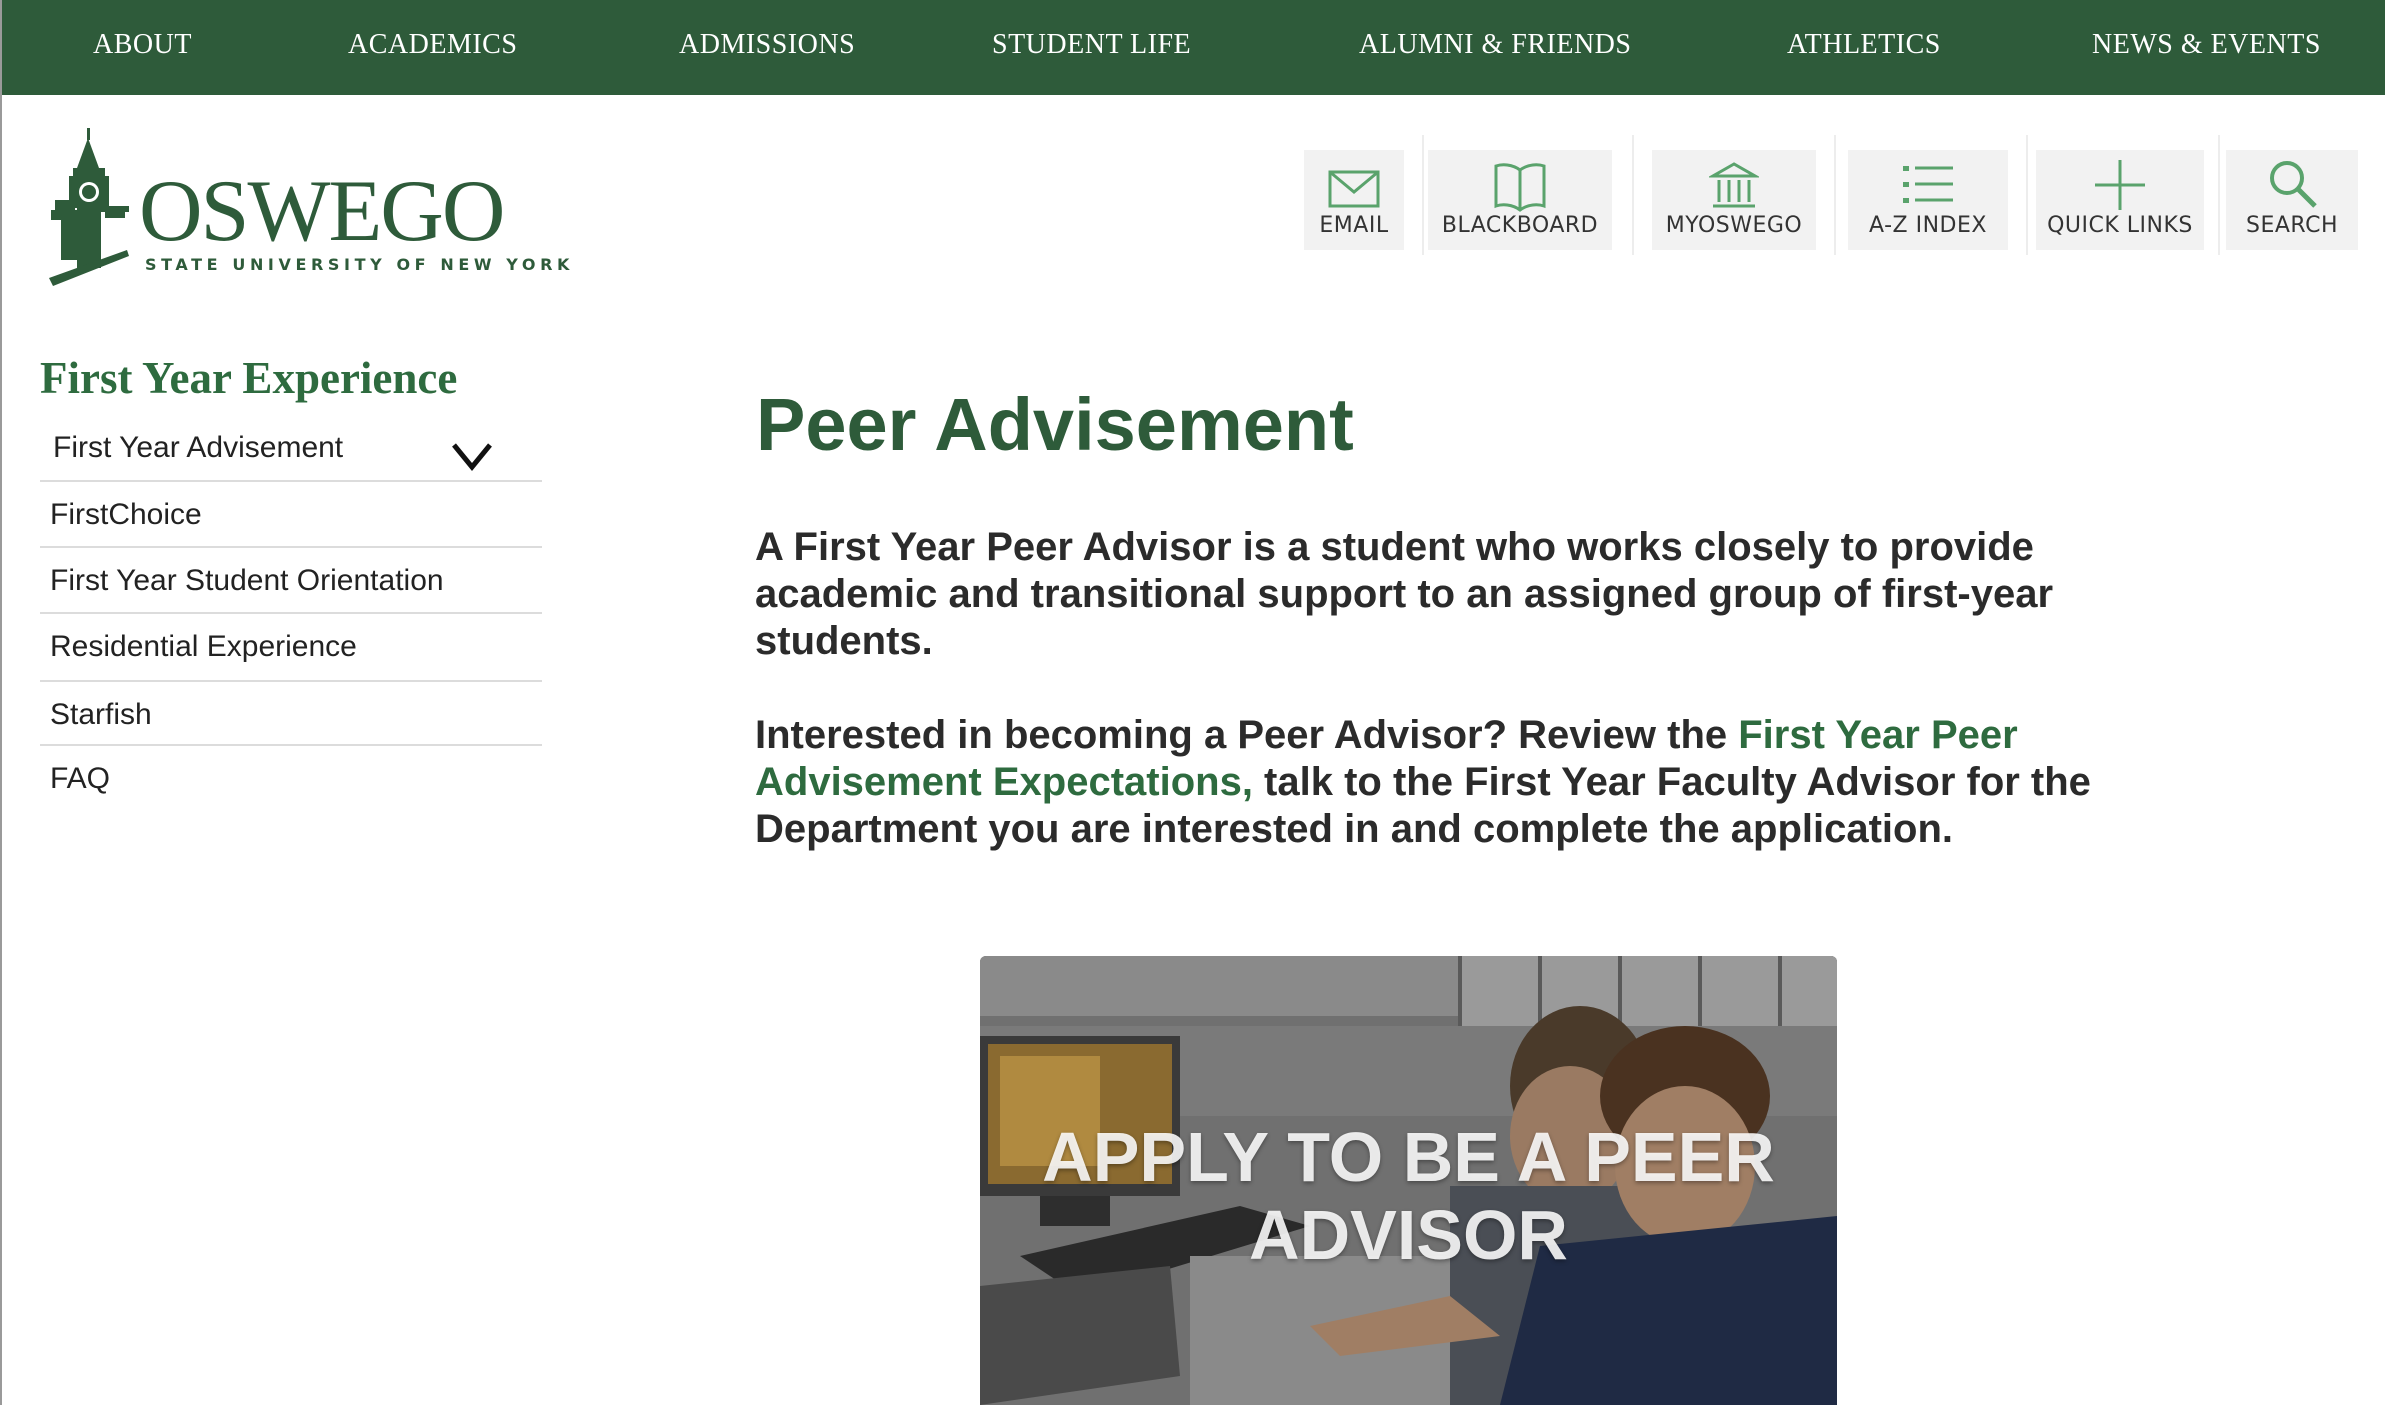 This screenshot has height=1405, width=2385. What do you see at coordinates (2292, 185) in the screenshot?
I see `search-icon` at bounding box center [2292, 185].